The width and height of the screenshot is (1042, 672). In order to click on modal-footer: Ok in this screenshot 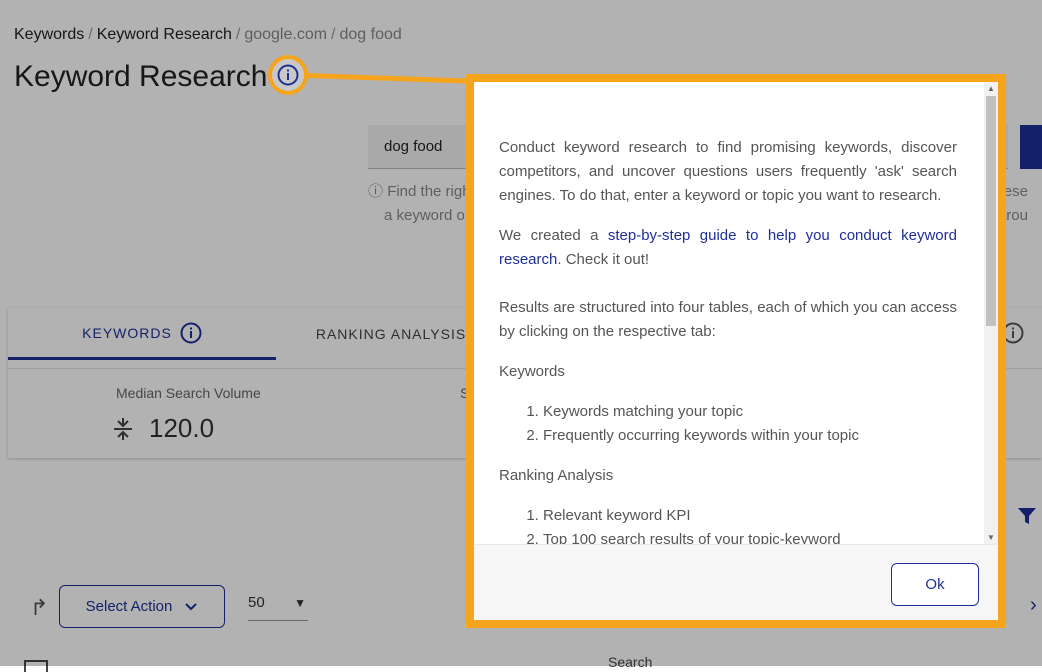, I will do `click(736, 582)`.